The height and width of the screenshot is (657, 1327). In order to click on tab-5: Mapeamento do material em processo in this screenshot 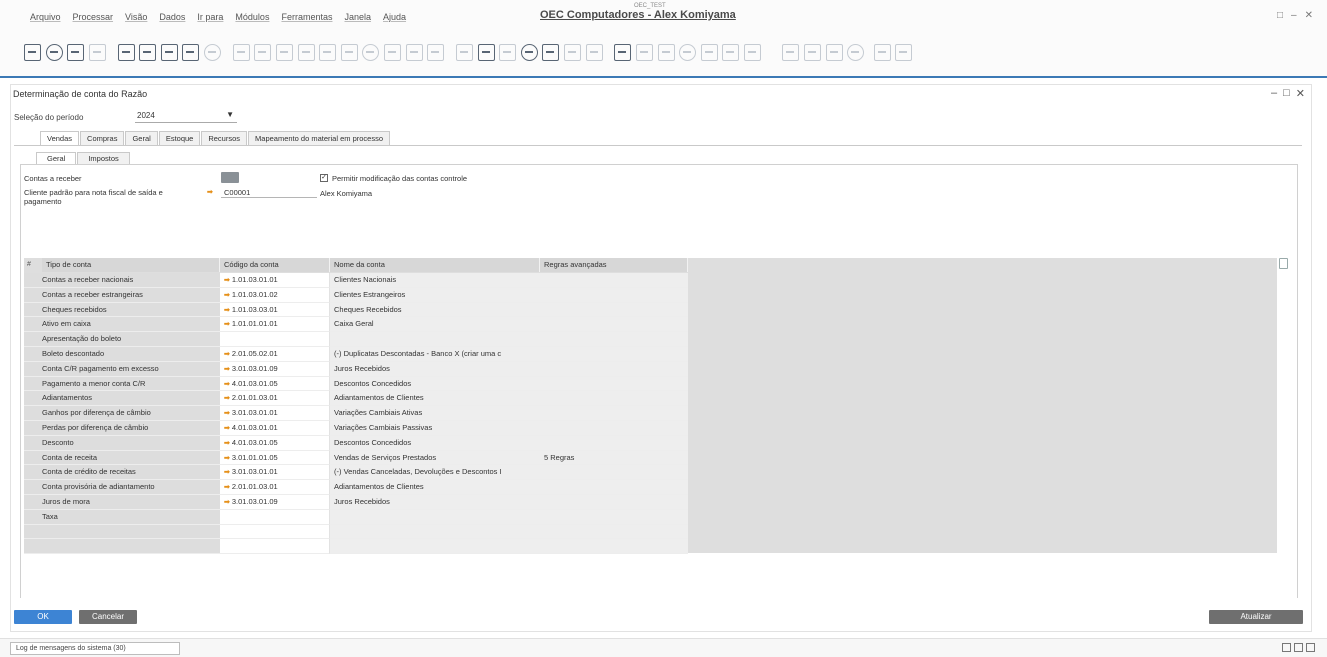, I will do `click(319, 138)`.